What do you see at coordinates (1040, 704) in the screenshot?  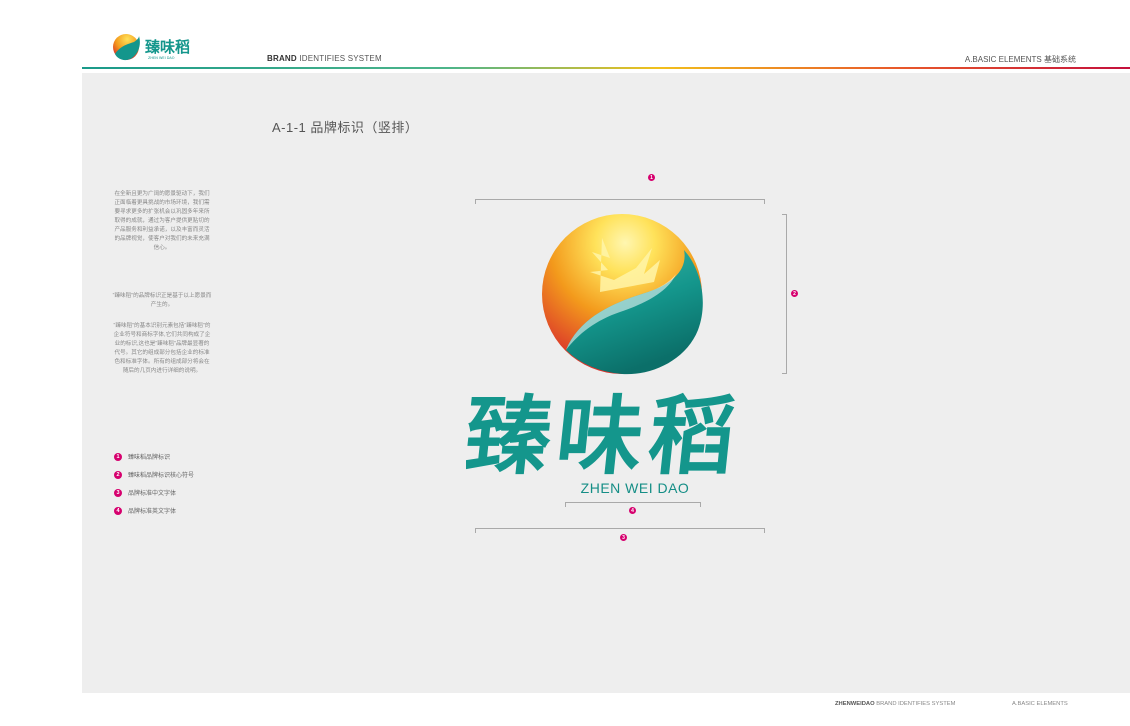 I see `footer-section-label: A.BASIC ELEMENTS` at bounding box center [1040, 704].